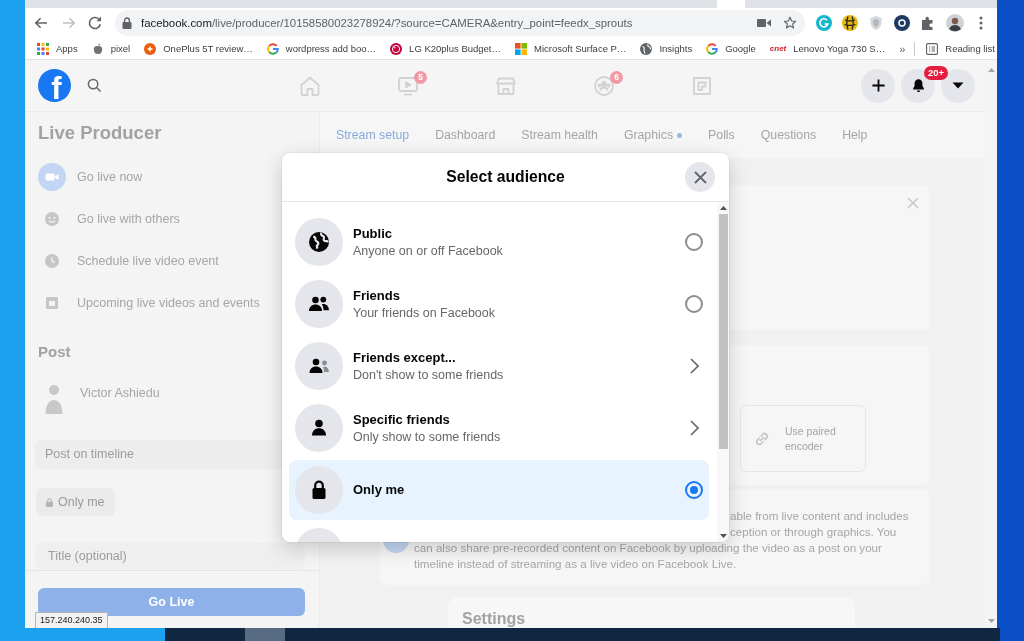  I want to click on audience-option: Public Anyone on or off Facebook, so click(499, 242).